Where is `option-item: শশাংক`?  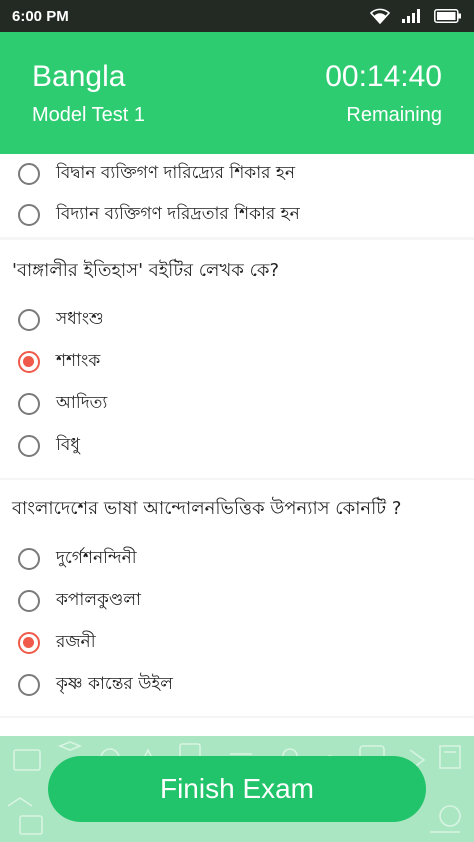
option-item: শশাংক is located at coordinates (59, 362).